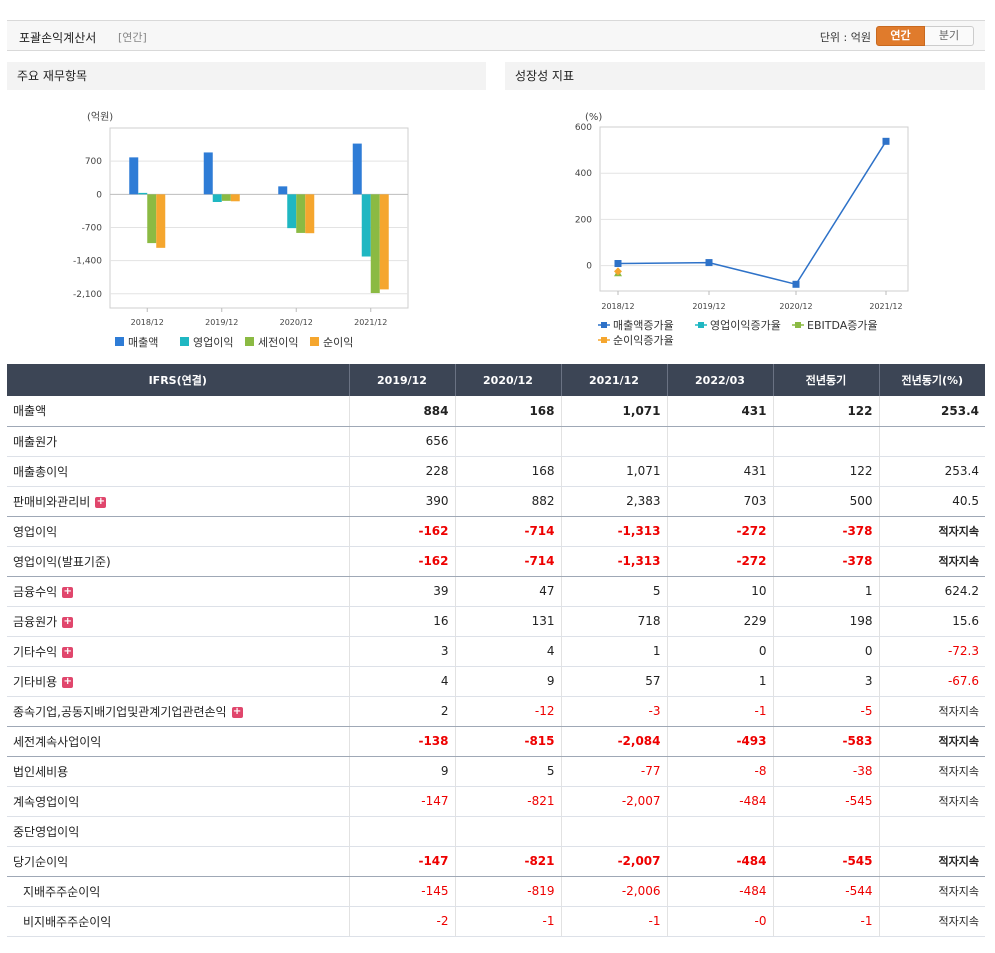 Image resolution: width=995 pixels, height=953 pixels. Describe the element at coordinates (842, 325) in the screenshot. I see `legend-label: EBITDA증가율` at that location.